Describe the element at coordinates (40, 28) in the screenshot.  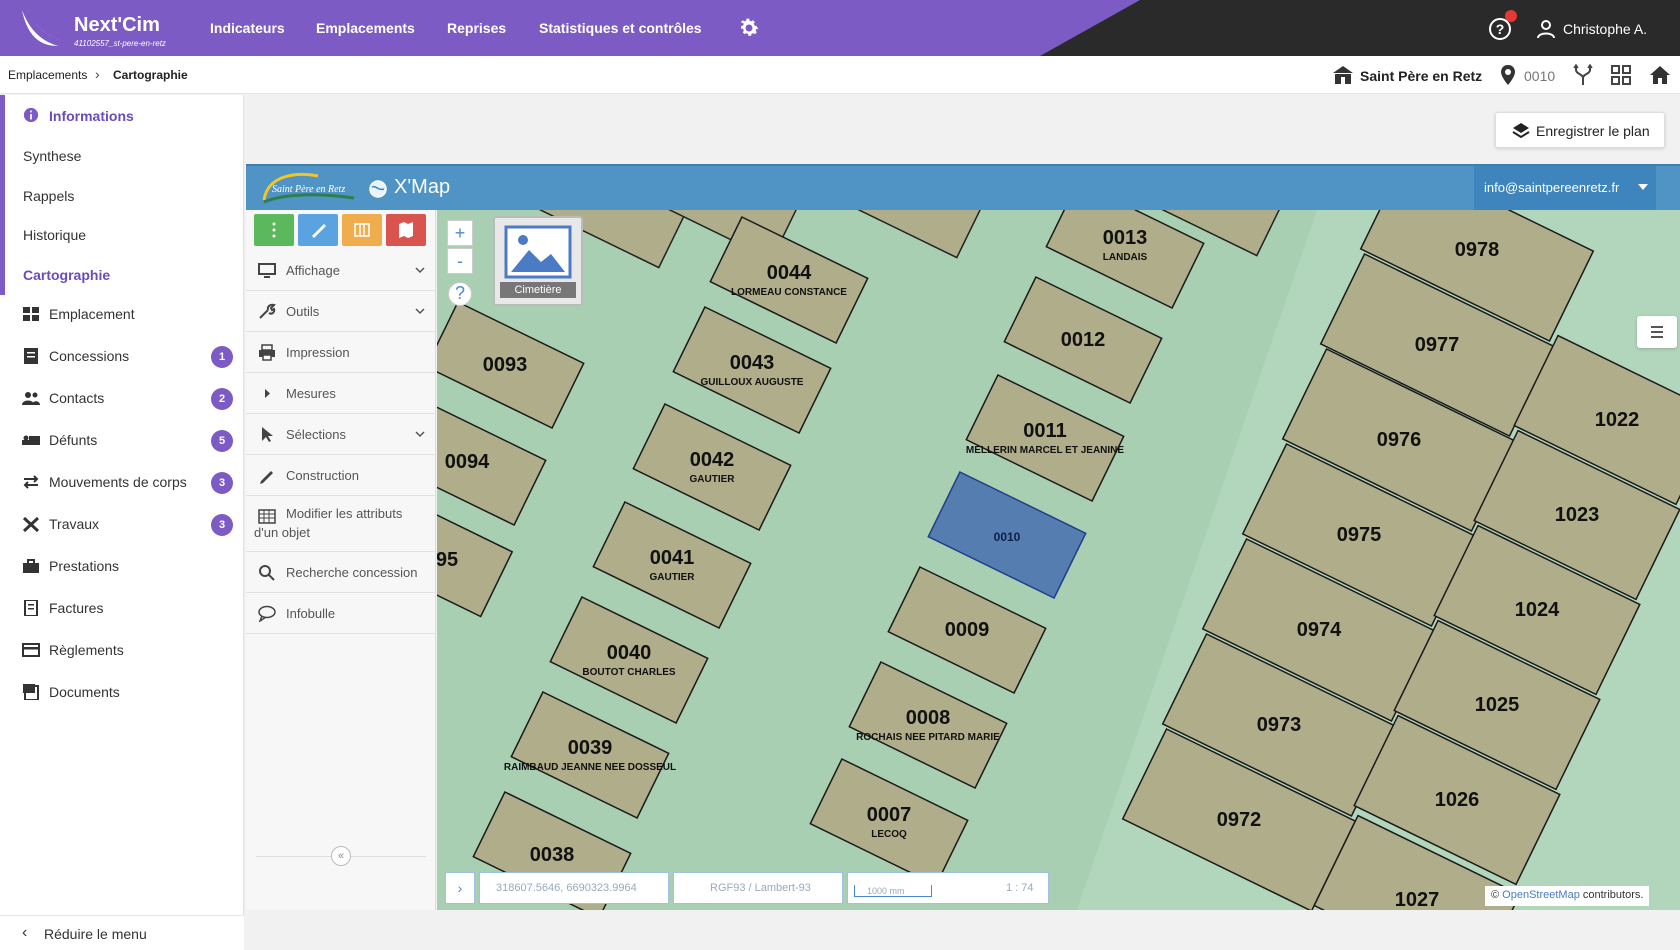
I see `nextcim-logo-icon` at that location.